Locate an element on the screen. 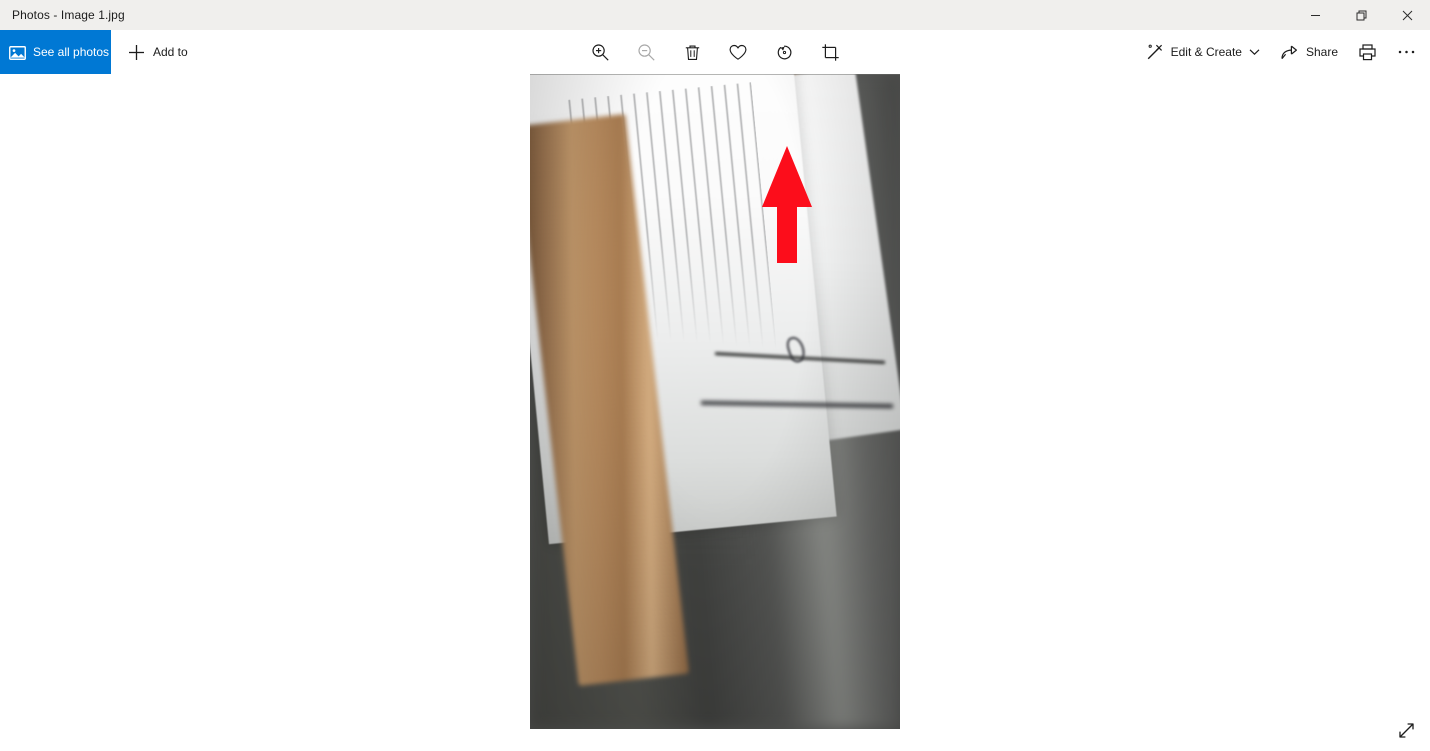 This screenshot has height=751, width=1430. delete-button is located at coordinates (692, 52).